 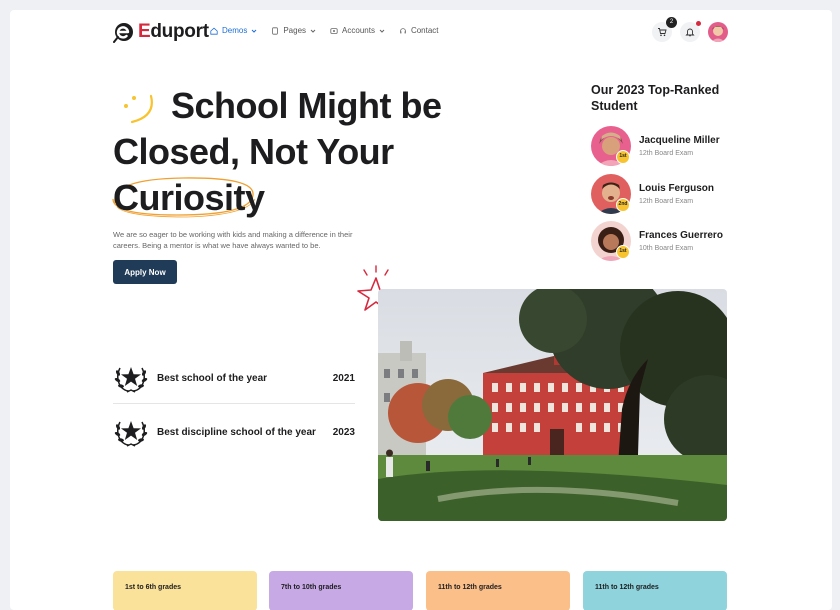 I want to click on brand-name: Eduport, so click(x=173, y=32).